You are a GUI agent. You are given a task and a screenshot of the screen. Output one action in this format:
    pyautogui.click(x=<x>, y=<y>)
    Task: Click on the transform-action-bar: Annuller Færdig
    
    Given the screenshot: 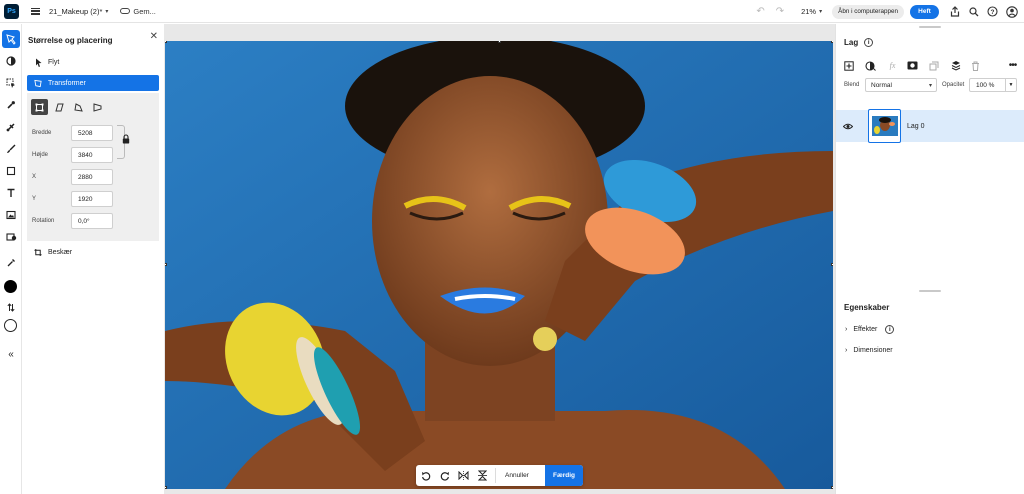 What is the action you would take?
    pyautogui.click(x=499, y=475)
    